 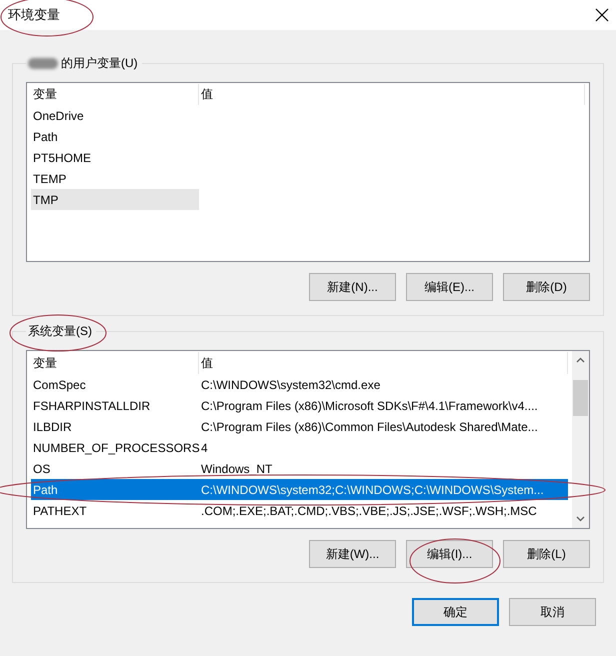 I want to click on variable-name: PT5HOME, so click(x=115, y=157).